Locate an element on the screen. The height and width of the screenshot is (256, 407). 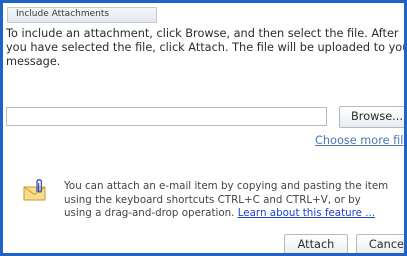
group-title: Include Attachments is located at coordinates (63, 14).